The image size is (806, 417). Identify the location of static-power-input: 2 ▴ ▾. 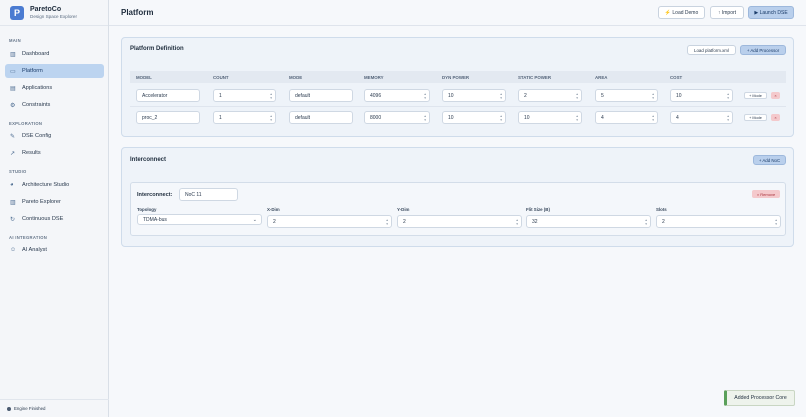
(550, 95).